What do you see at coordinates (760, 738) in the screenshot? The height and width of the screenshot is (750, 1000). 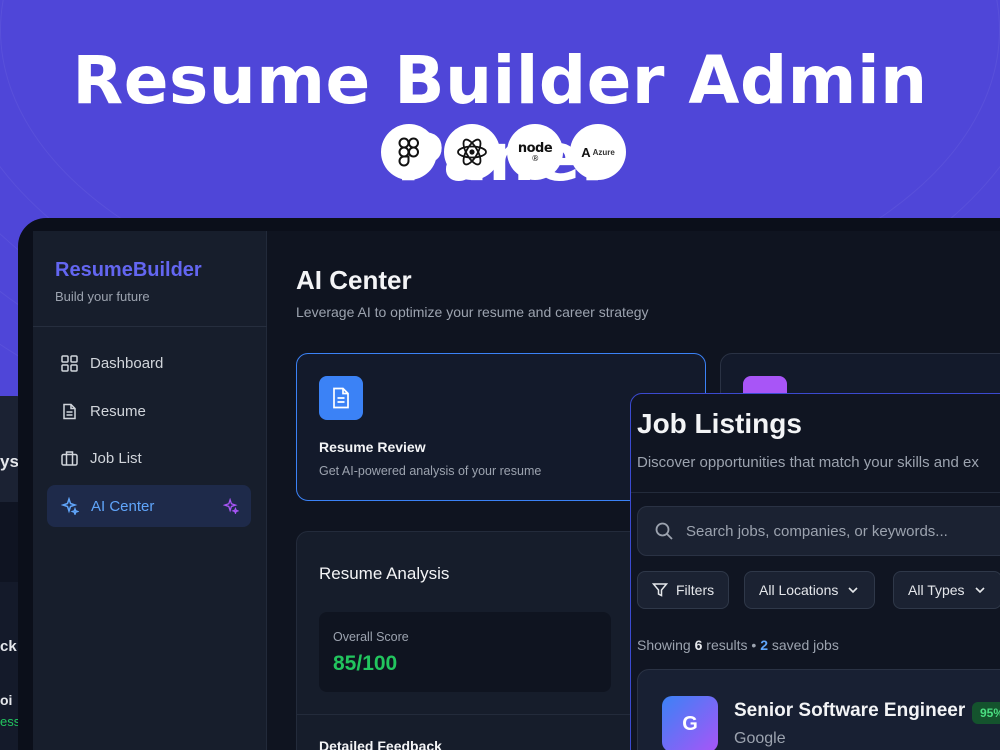 I see `job-company: Google` at bounding box center [760, 738].